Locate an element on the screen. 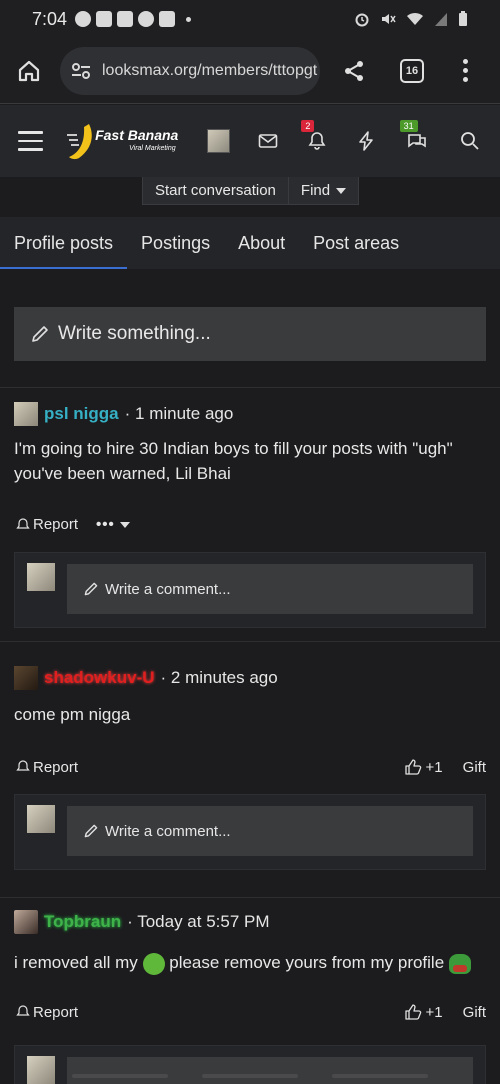 The height and width of the screenshot is (1084, 500). address-bar: looksmax.org/members/tttopgt is located at coordinates (190, 70).